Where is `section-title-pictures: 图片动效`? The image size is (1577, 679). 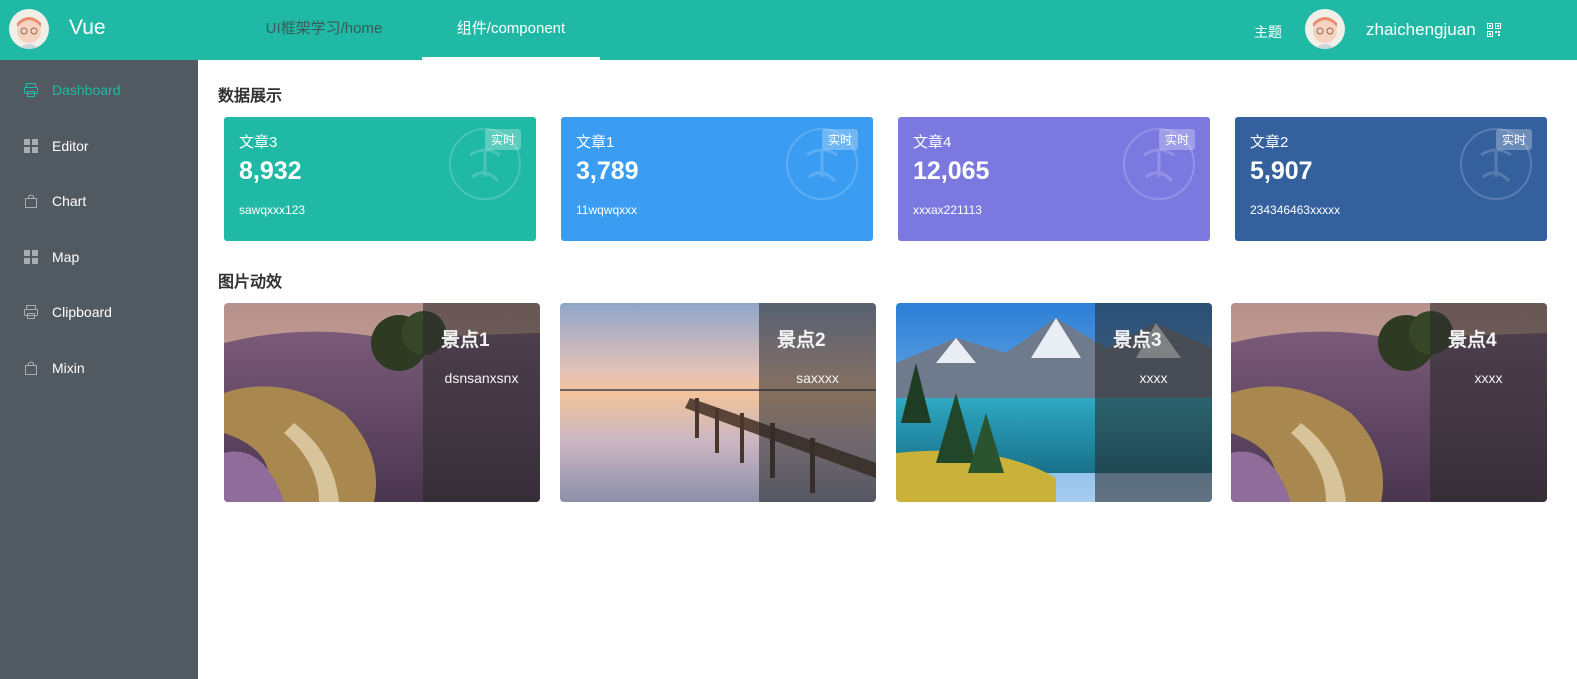 section-title-pictures: 图片动效 is located at coordinates (250, 282).